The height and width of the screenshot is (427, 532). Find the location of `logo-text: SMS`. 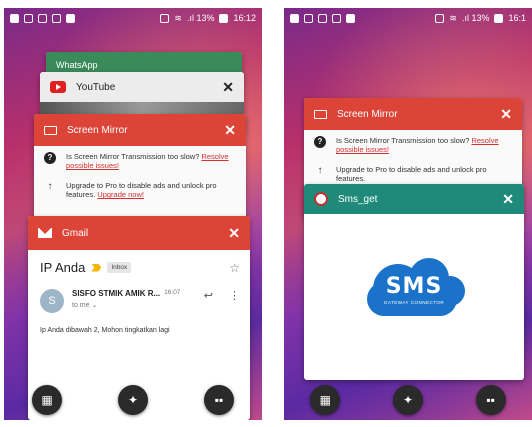

logo-text: SMS is located at coordinates (414, 286).